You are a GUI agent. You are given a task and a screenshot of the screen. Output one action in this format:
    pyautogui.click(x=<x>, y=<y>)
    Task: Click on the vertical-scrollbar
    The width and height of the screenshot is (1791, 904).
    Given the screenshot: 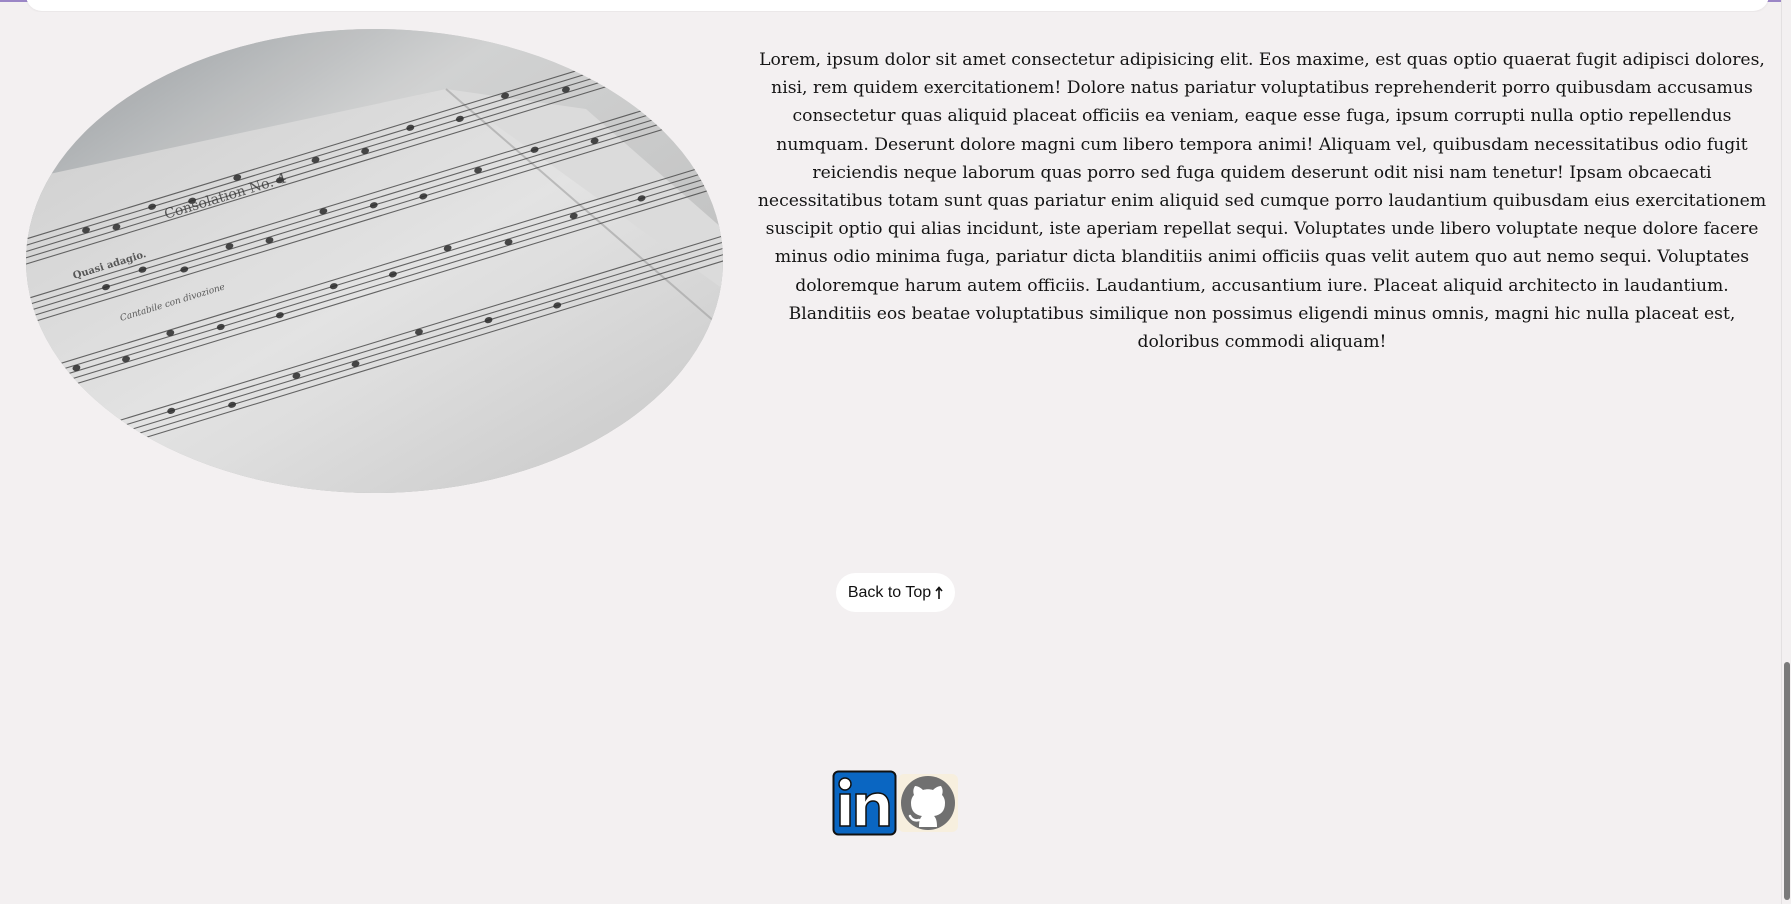 What is the action you would take?
    pyautogui.click(x=1786, y=452)
    